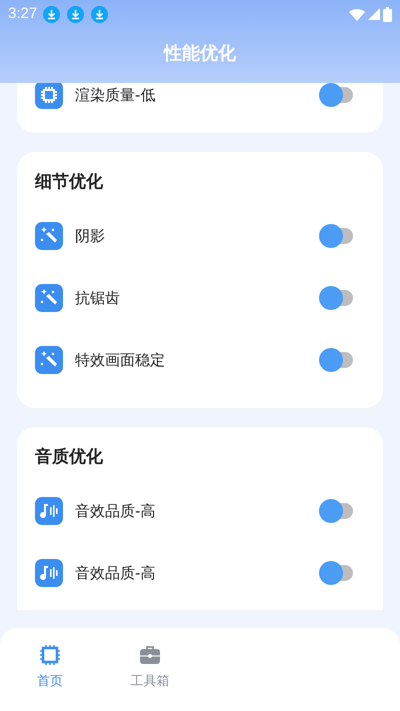 Image resolution: width=400 pixels, height=711 pixels. What do you see at coordinates (357, 14) in the screenshot?
I see `wifi-icon` at bounding box center [357, 14].